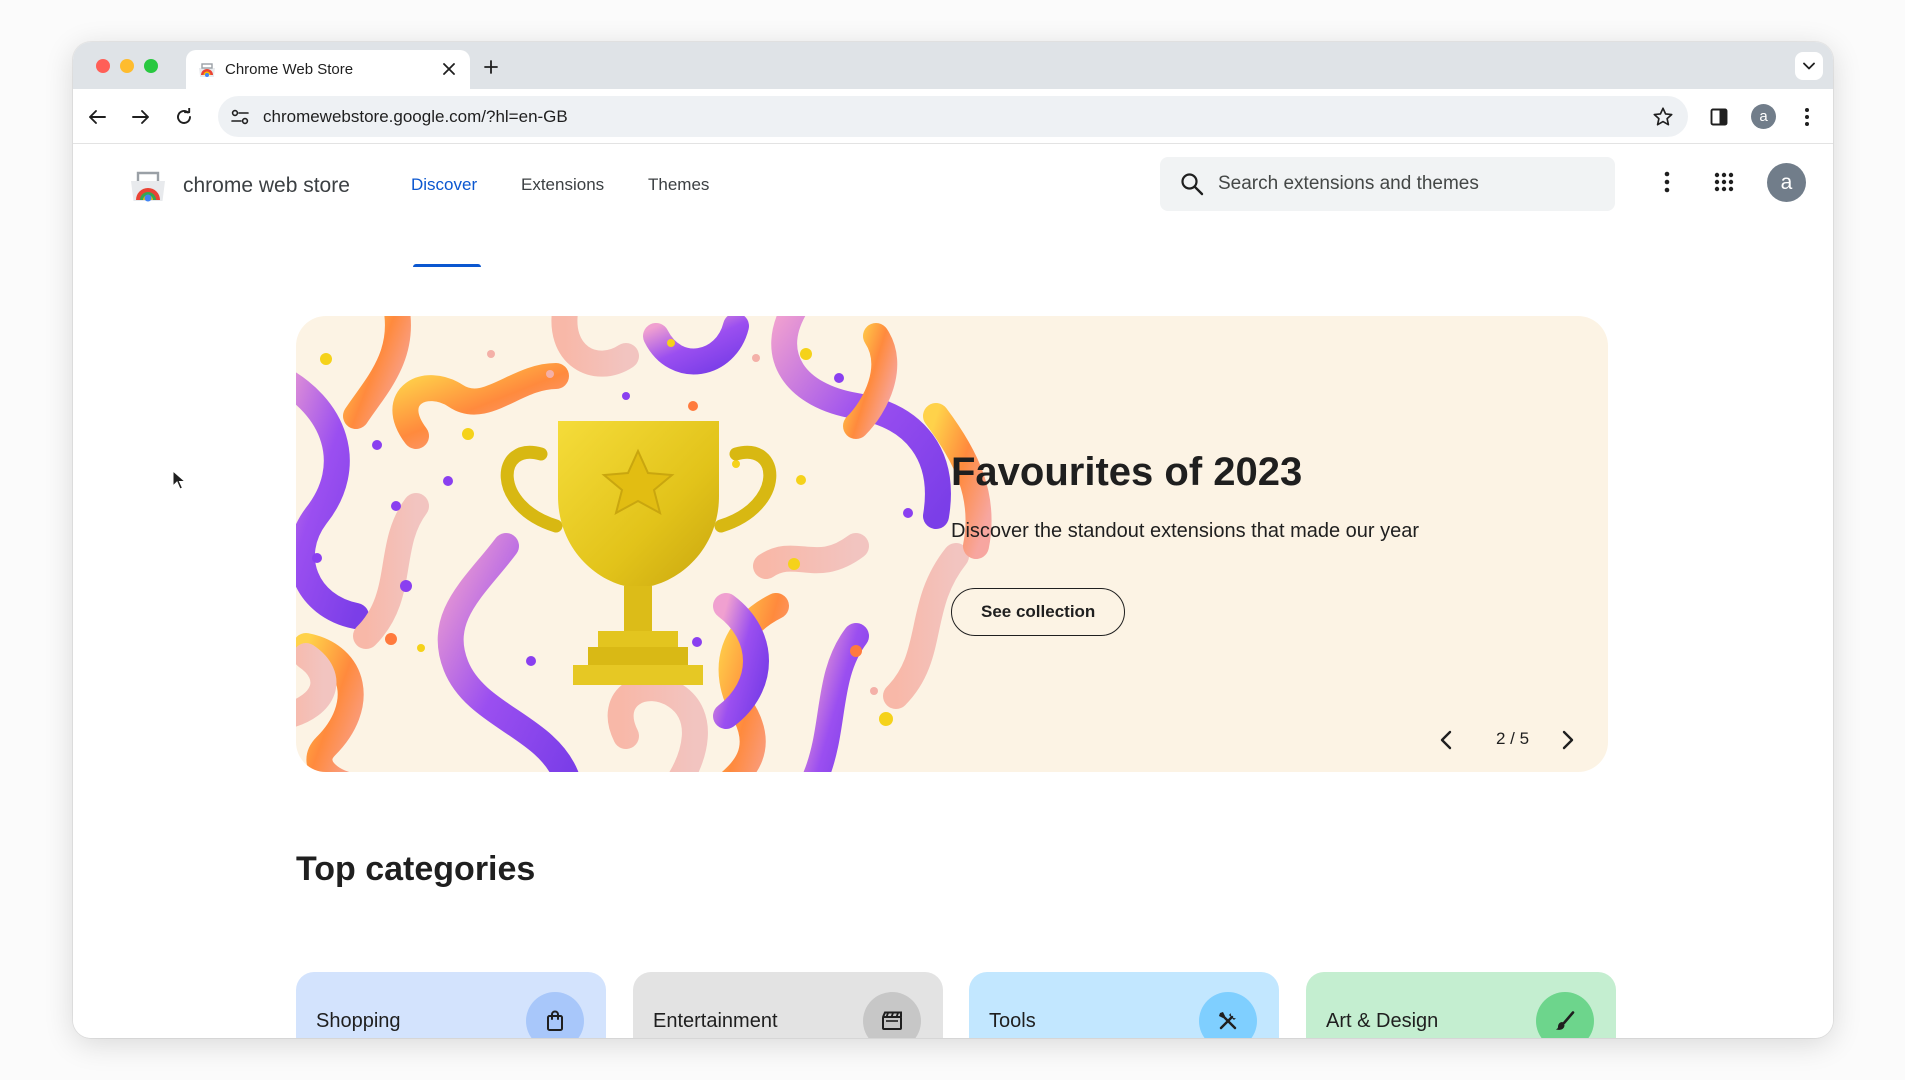  What do you see at coordinates (1667, 182) in the screenshot?
I see `store-more-kebab-icon` at bounding box center [1667, 182].